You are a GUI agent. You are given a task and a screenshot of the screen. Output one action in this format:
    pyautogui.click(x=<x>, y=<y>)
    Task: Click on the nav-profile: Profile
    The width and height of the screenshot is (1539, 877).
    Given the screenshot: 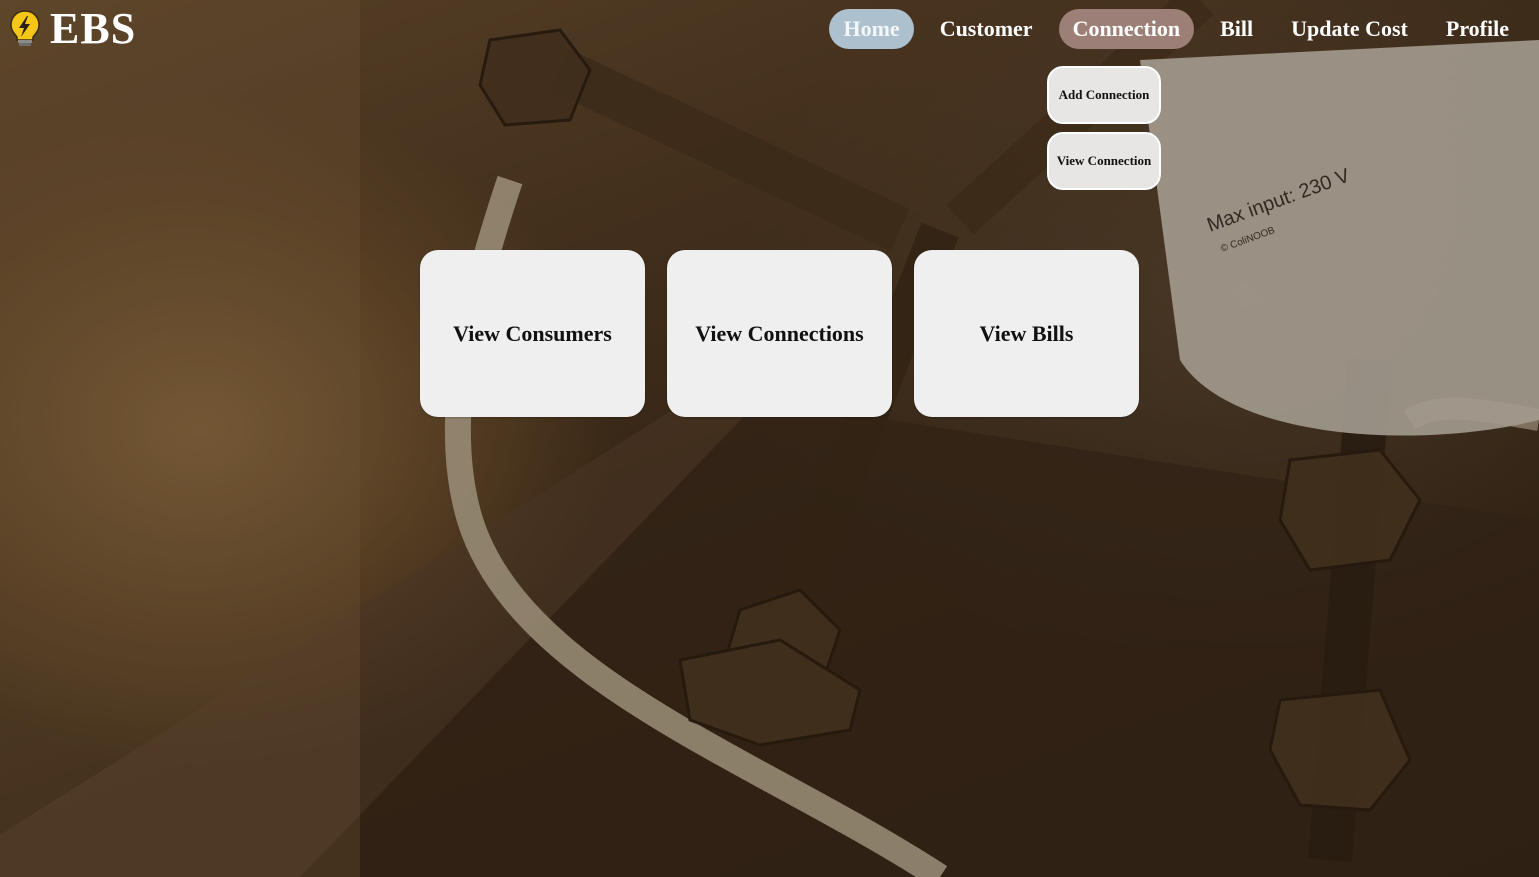 What is the action you would take?
    pyautogui.click(x=1477, y=29)
    